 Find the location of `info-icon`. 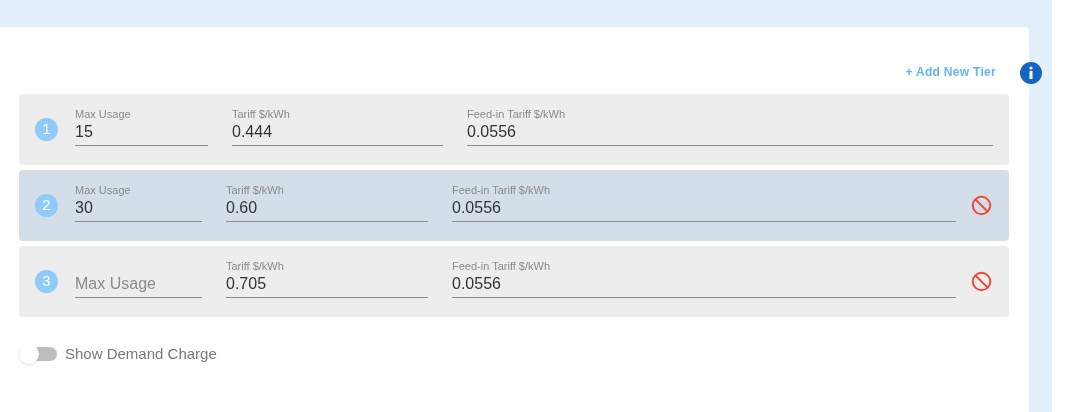

info-icon is located at coordinates (1031, 73).